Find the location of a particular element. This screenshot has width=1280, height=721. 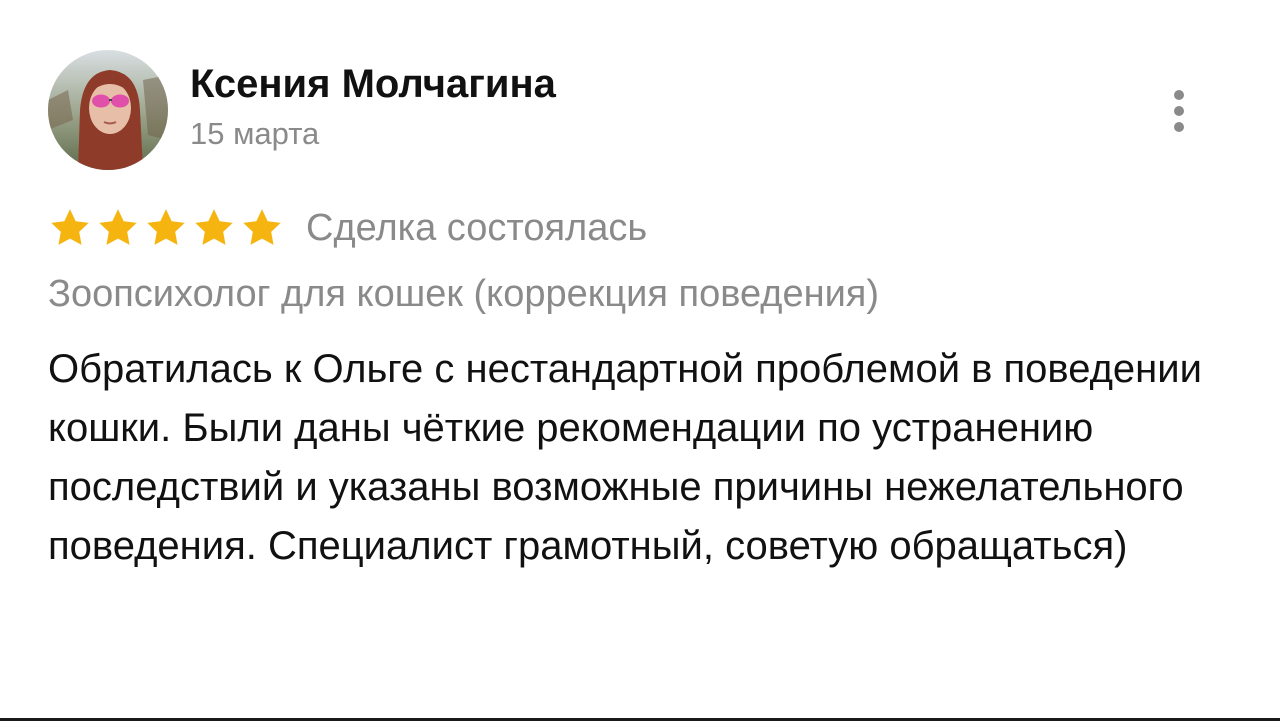

rating-row: Сделка состоялась is located at coordinates (347, 228).